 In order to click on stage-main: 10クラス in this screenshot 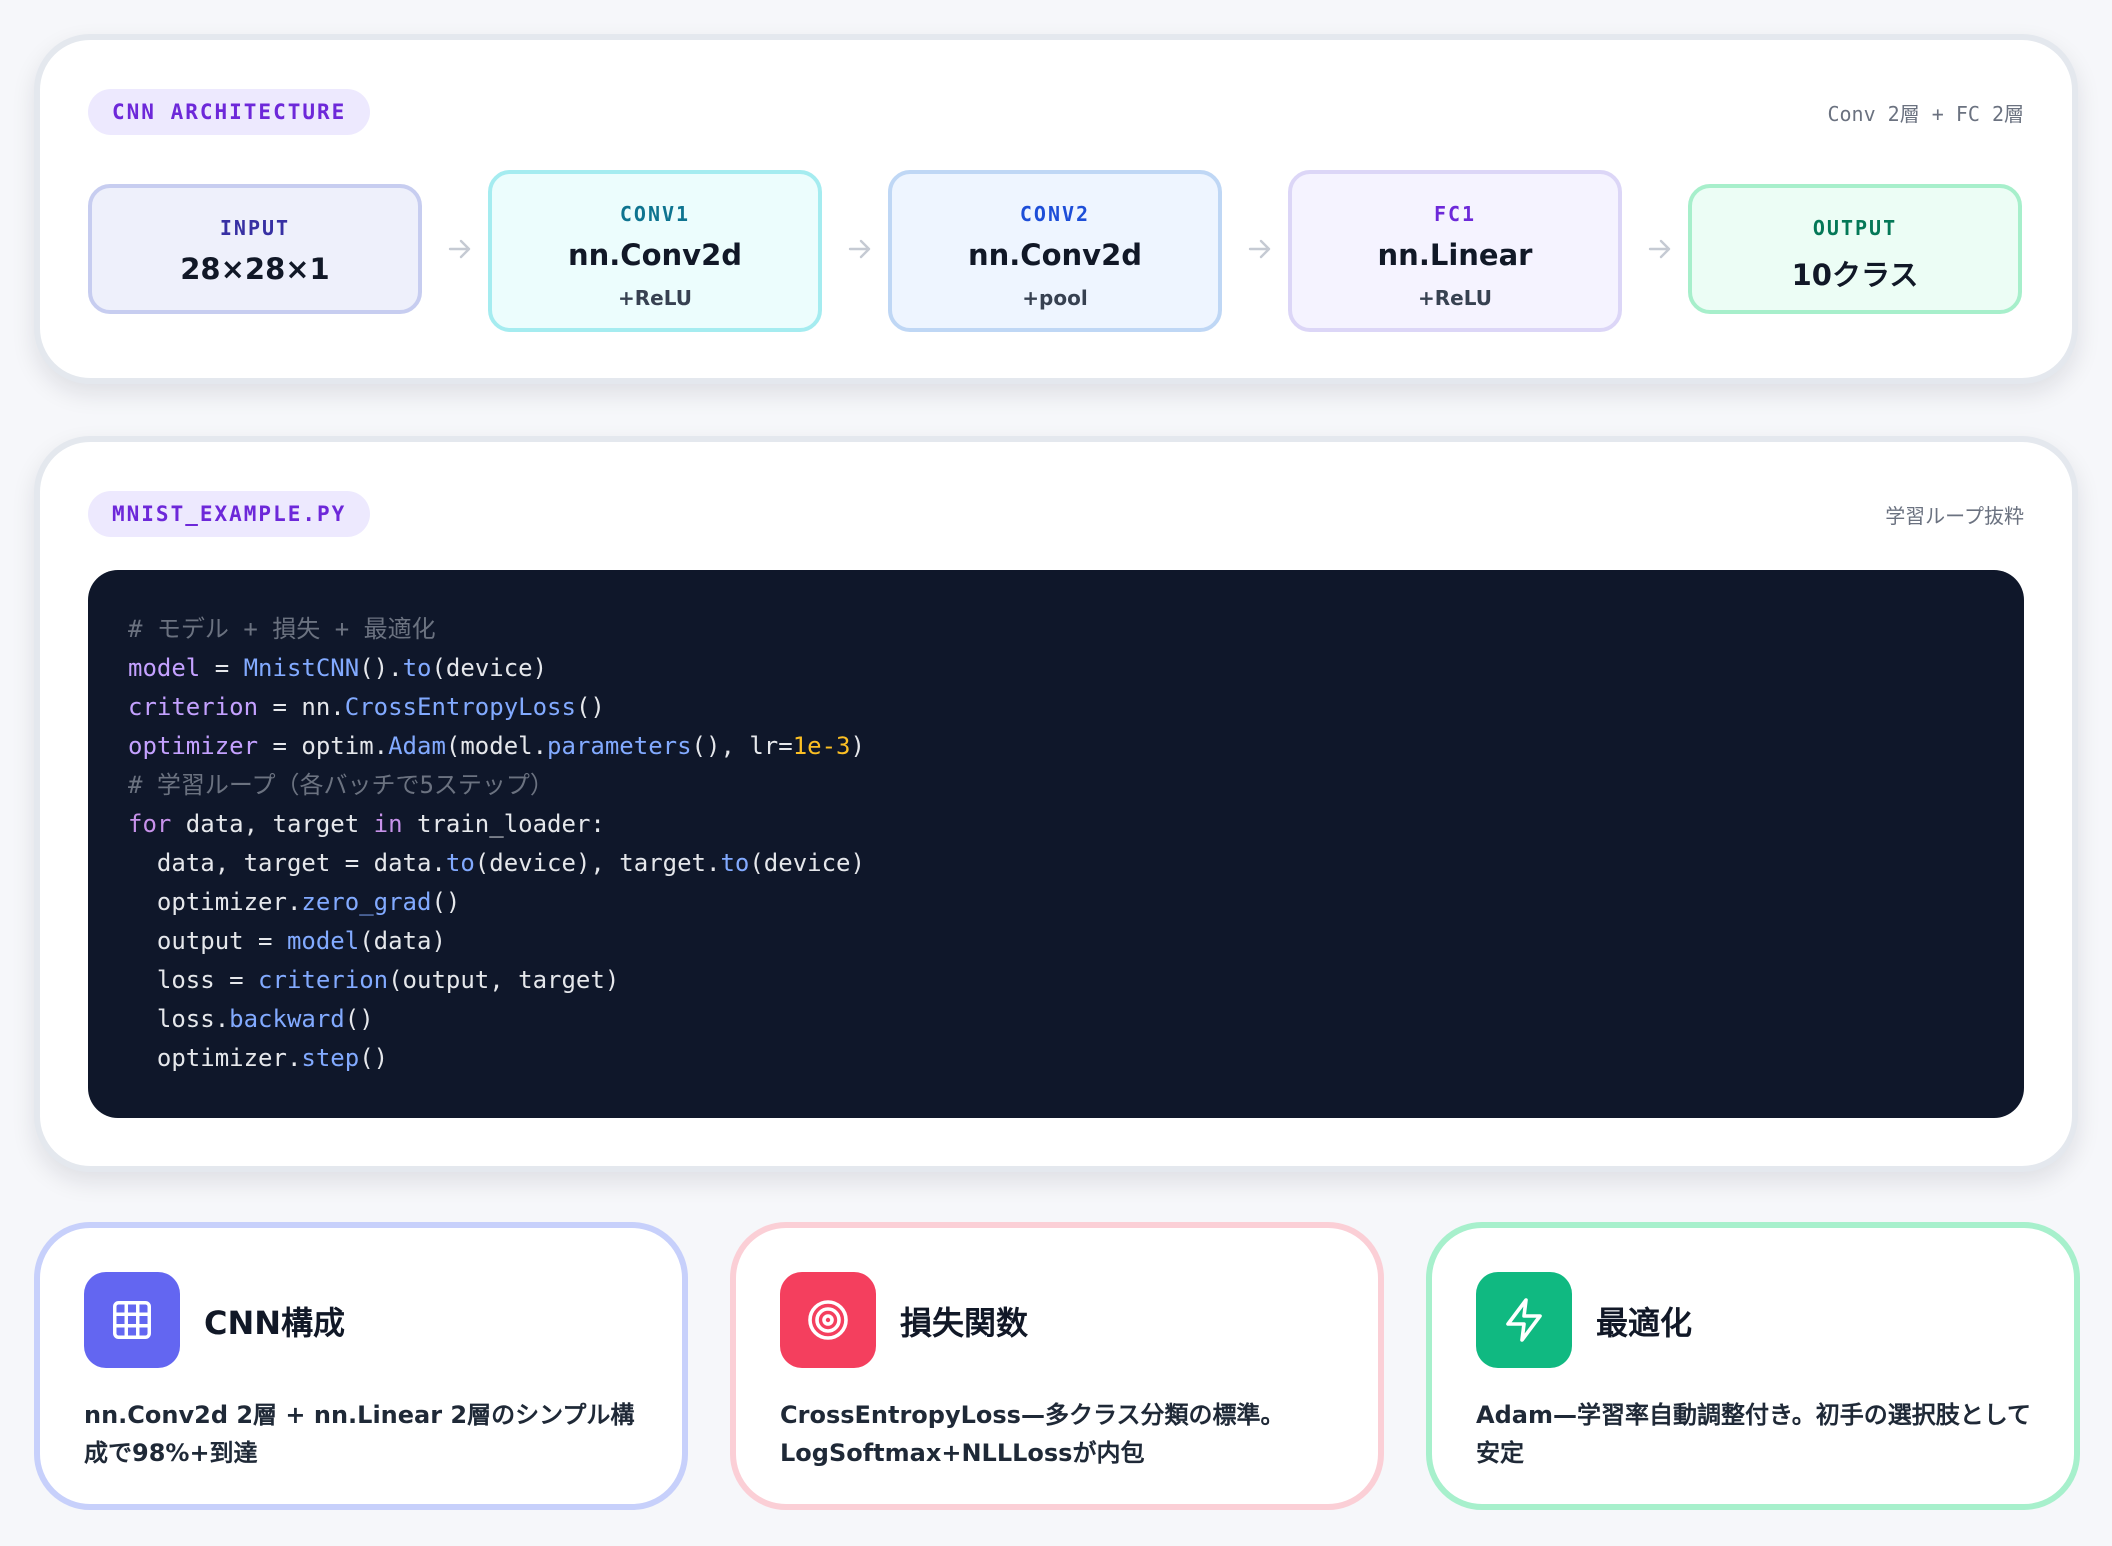, I will do `click(1855, 275)`.